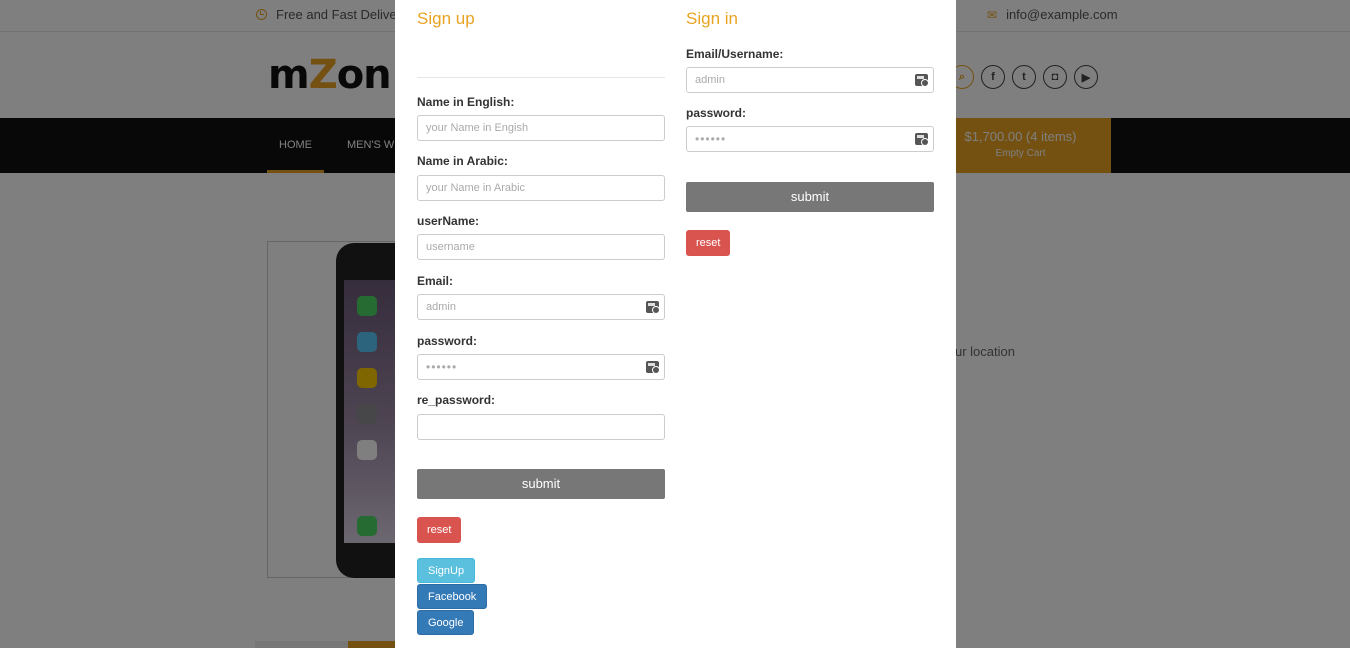 The width and height of the screenshot is (1350, 648). I want to click on name-ar-label: Name in Arabic:, so click(462, 161).